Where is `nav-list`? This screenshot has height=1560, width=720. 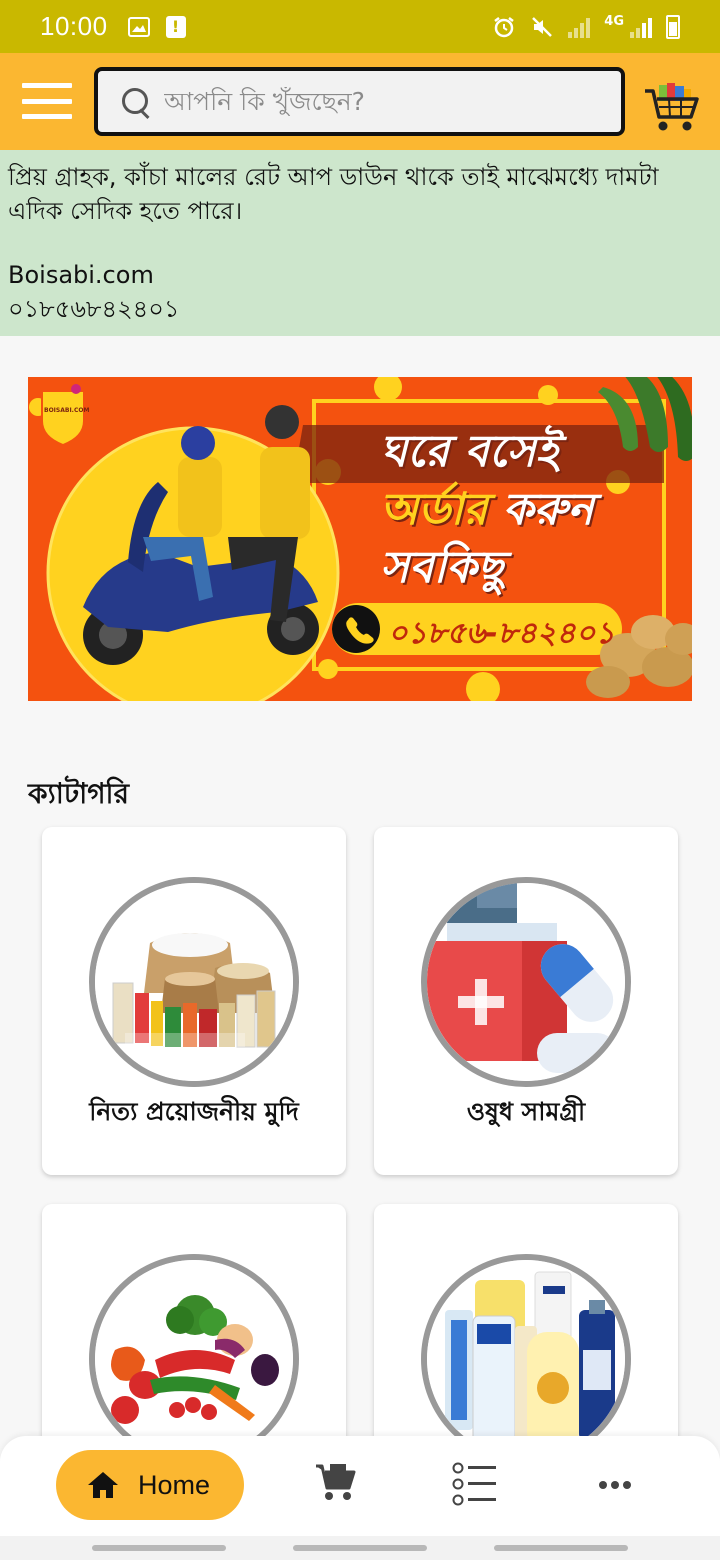 nav-list is located at coordinates (475, 1485).